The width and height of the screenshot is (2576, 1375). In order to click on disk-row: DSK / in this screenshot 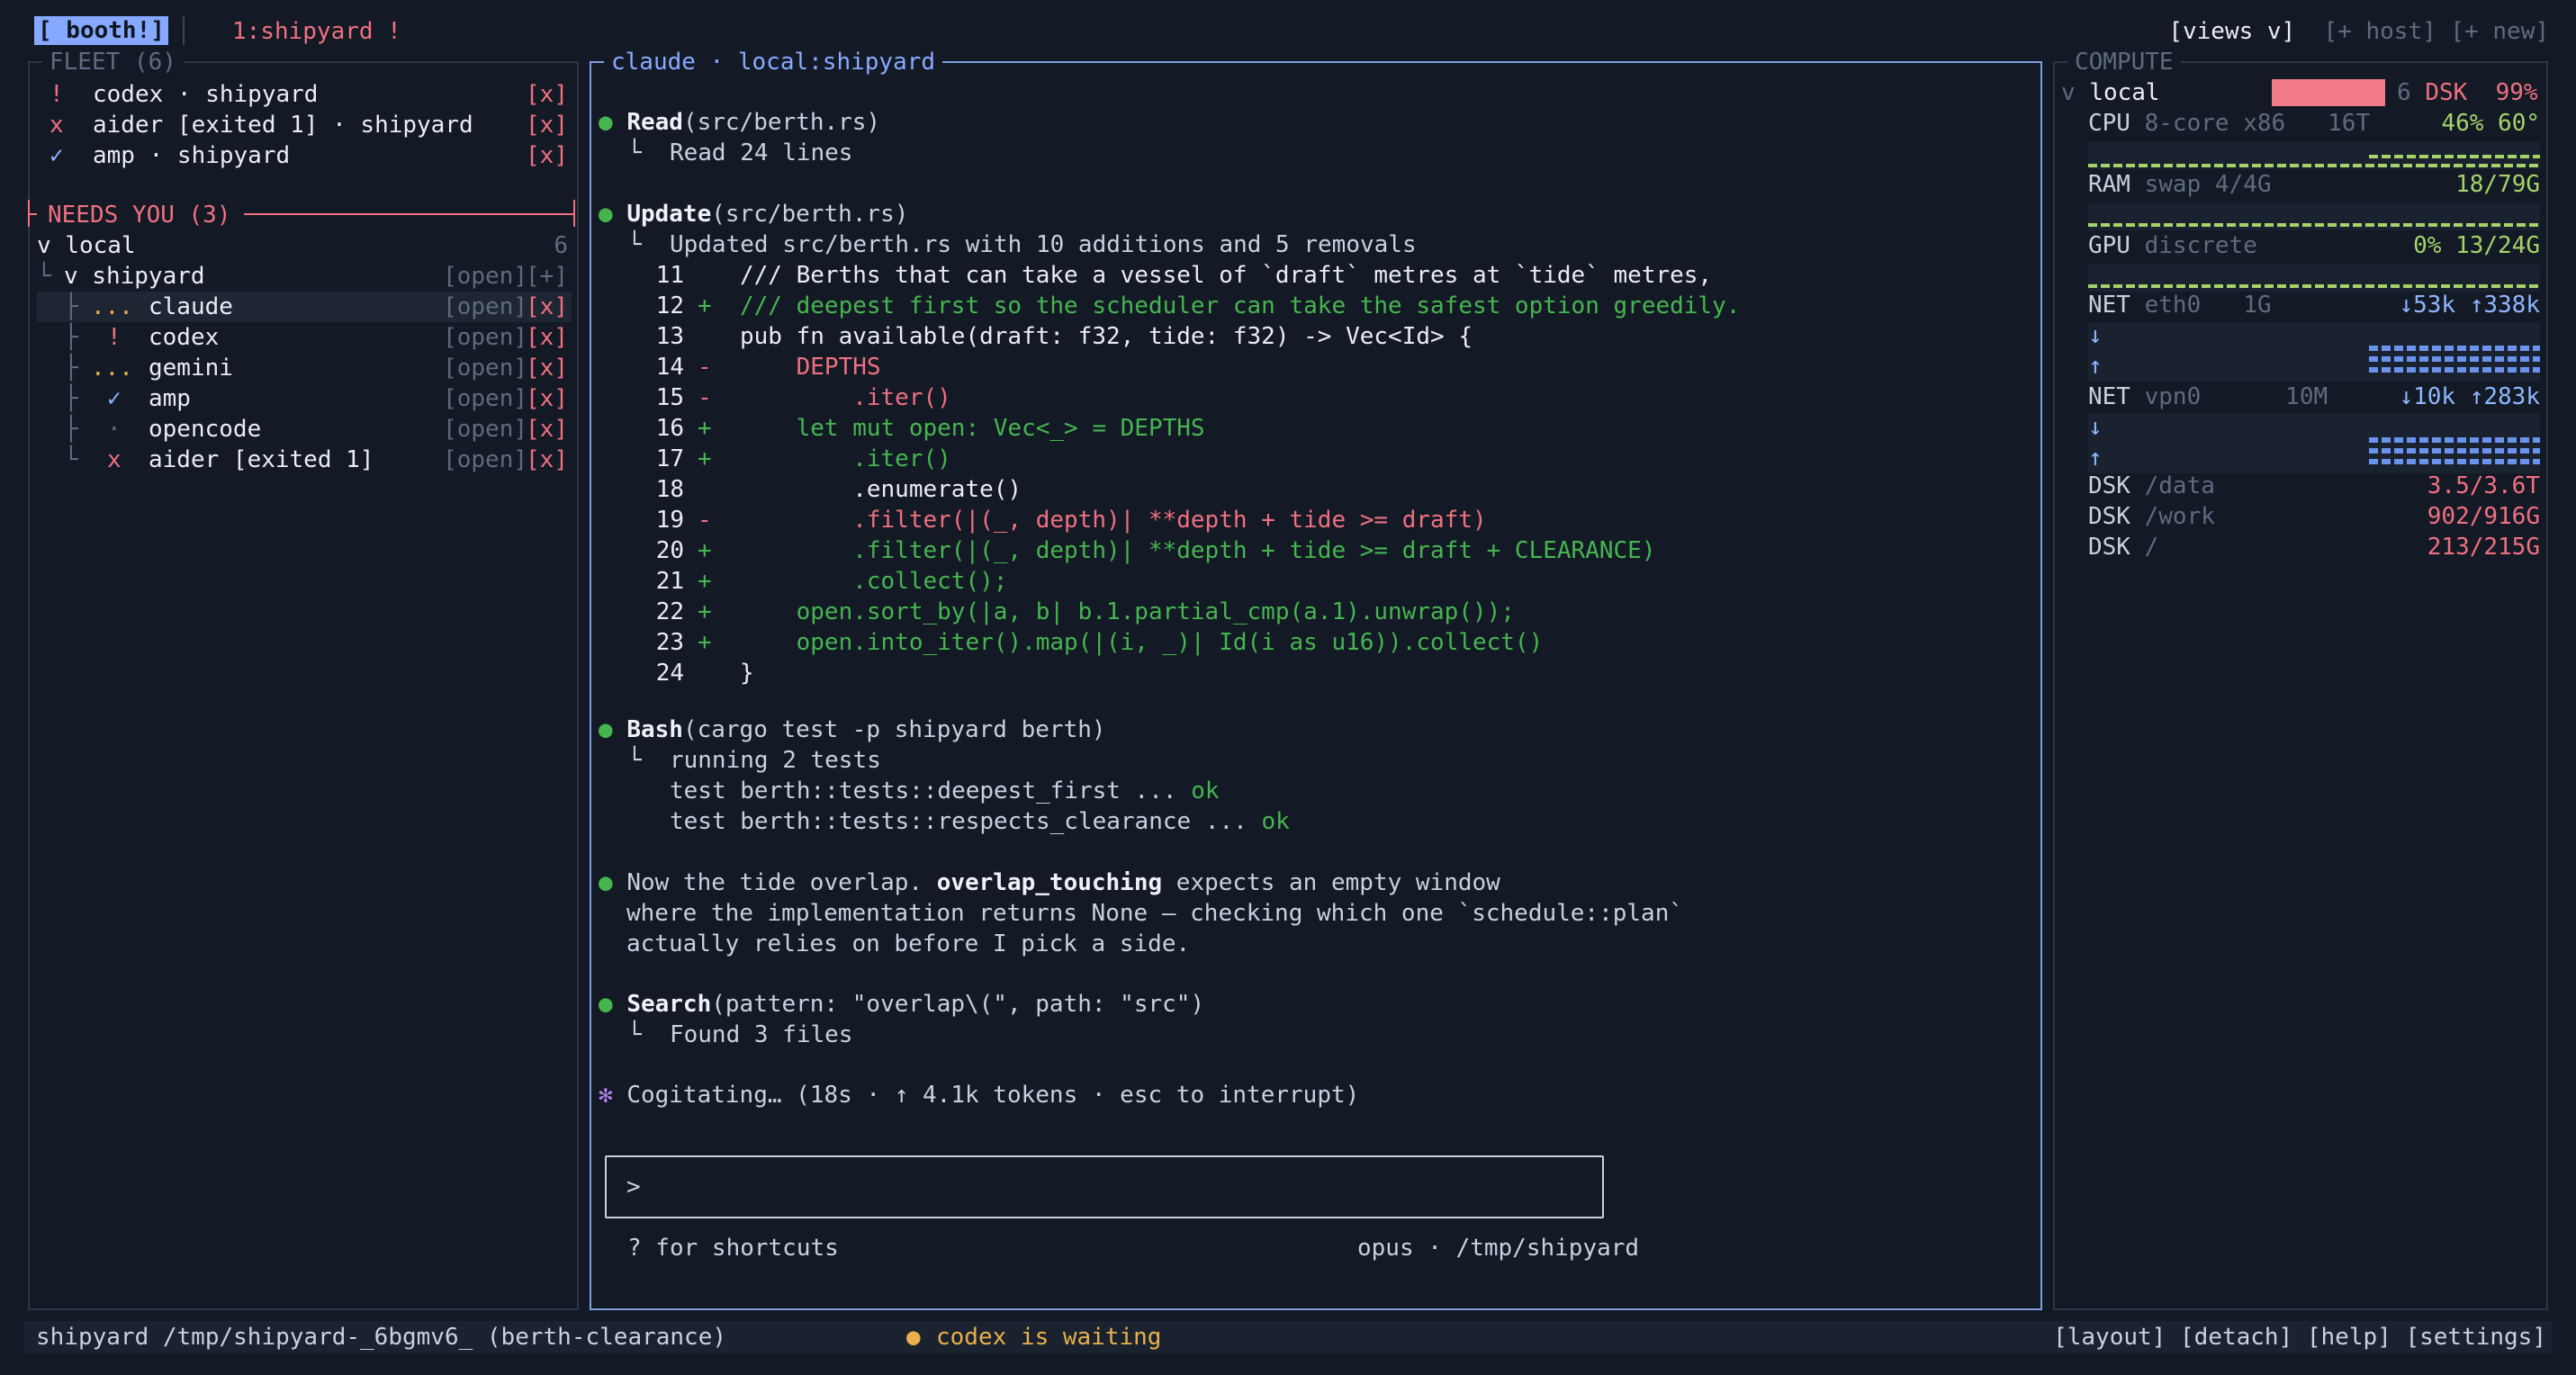, I will do `click(2123, 547)`.